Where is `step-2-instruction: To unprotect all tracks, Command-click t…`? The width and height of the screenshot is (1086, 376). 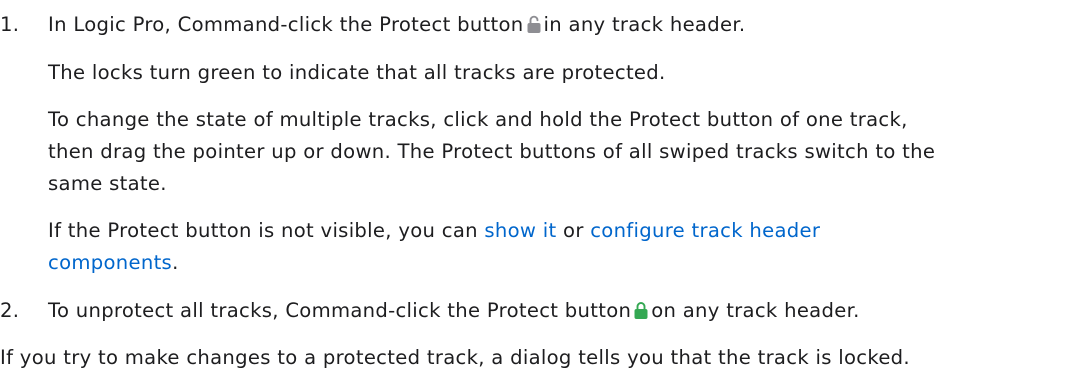
step-2-instruction: To unprotect all tracks, Command-click t… is located at coordinates (454, 311).